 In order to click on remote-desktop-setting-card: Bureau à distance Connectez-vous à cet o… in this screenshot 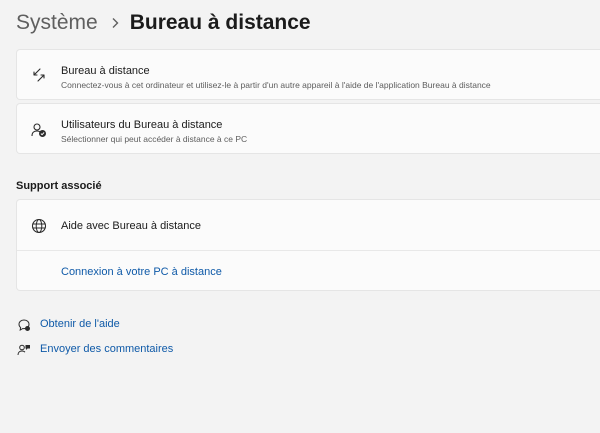, I will do `click(308, 74)`.